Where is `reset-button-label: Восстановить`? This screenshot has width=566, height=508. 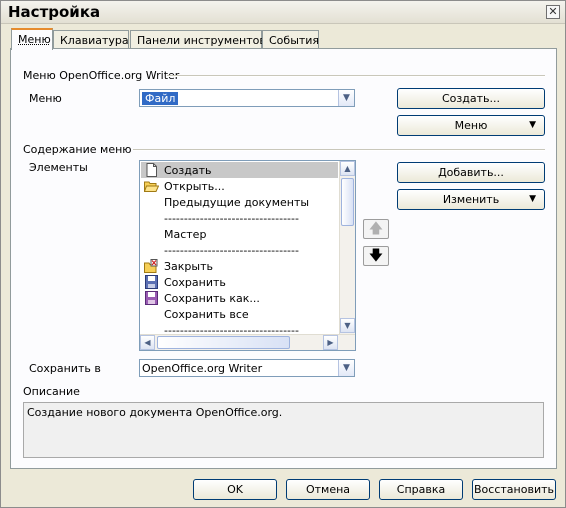 reset-button-label: Восстановить is located at coordinates (514, 489).